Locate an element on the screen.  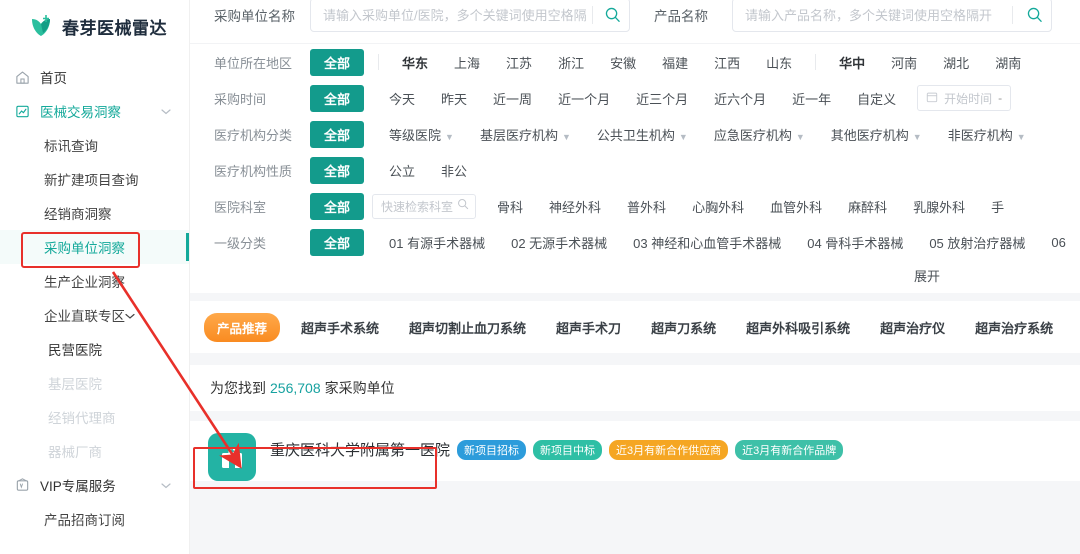
sidebar-item-private-hospital: 民营医院 is located at coordinates (94, 349).